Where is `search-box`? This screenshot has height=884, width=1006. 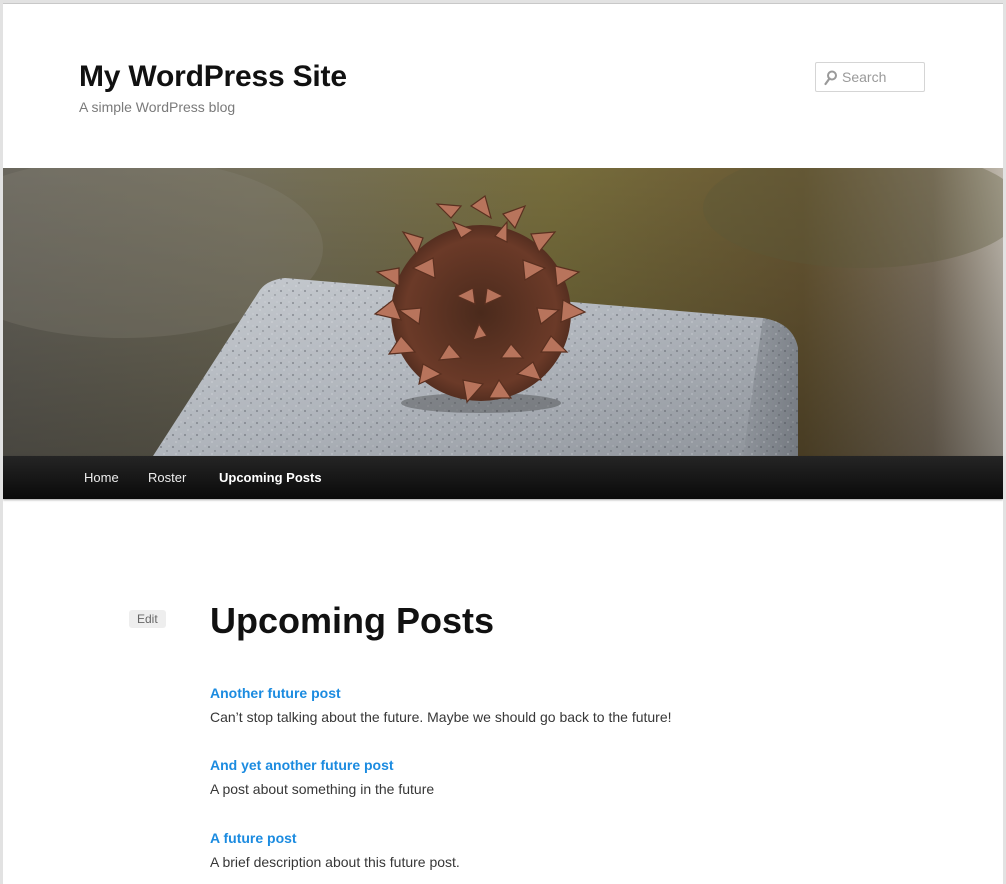 search-box is located at coordinates (870, 77).